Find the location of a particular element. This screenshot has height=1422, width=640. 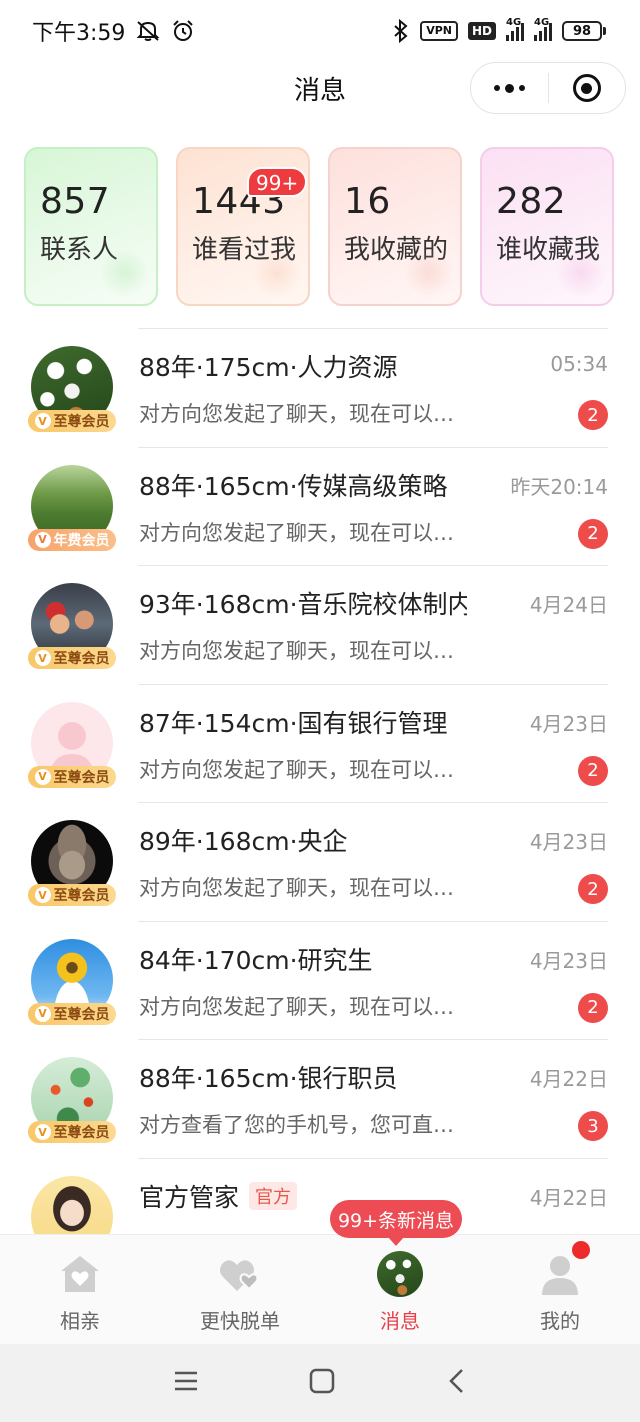

vip-badge: V 年费会员 is located at coordinates (72, 539).